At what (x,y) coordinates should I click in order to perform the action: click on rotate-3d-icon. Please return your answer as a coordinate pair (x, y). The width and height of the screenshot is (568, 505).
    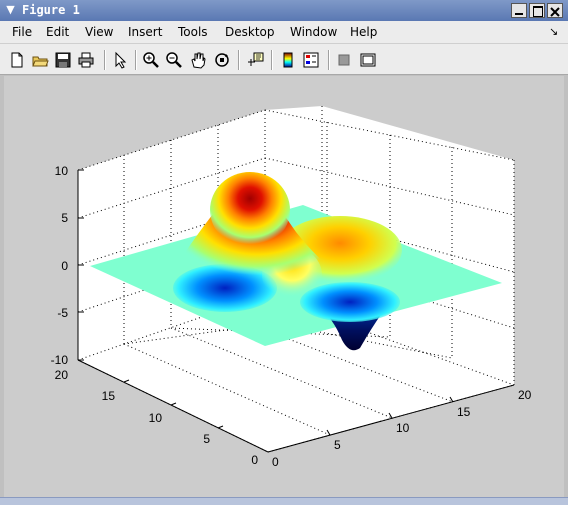
    Looking at the image, I should click on (222, 60).